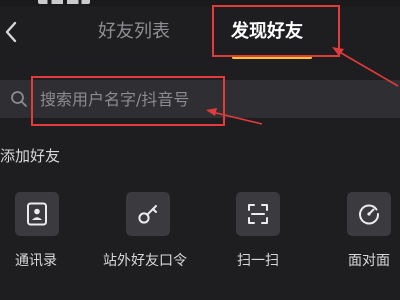 This screenshot has width=400, height=300. Describe the element at coordinates (272, 57) in the screenshot. I see `active-tab-indicator` at that location.